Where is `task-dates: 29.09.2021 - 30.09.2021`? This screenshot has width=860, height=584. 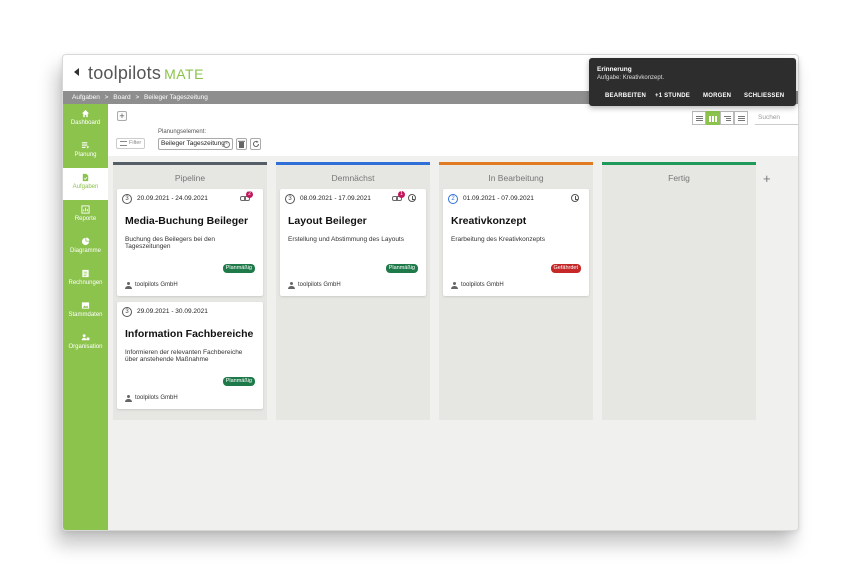
task-dates: 29.09.2021 - 30.09.2021 is located at coordinates (172, 311).